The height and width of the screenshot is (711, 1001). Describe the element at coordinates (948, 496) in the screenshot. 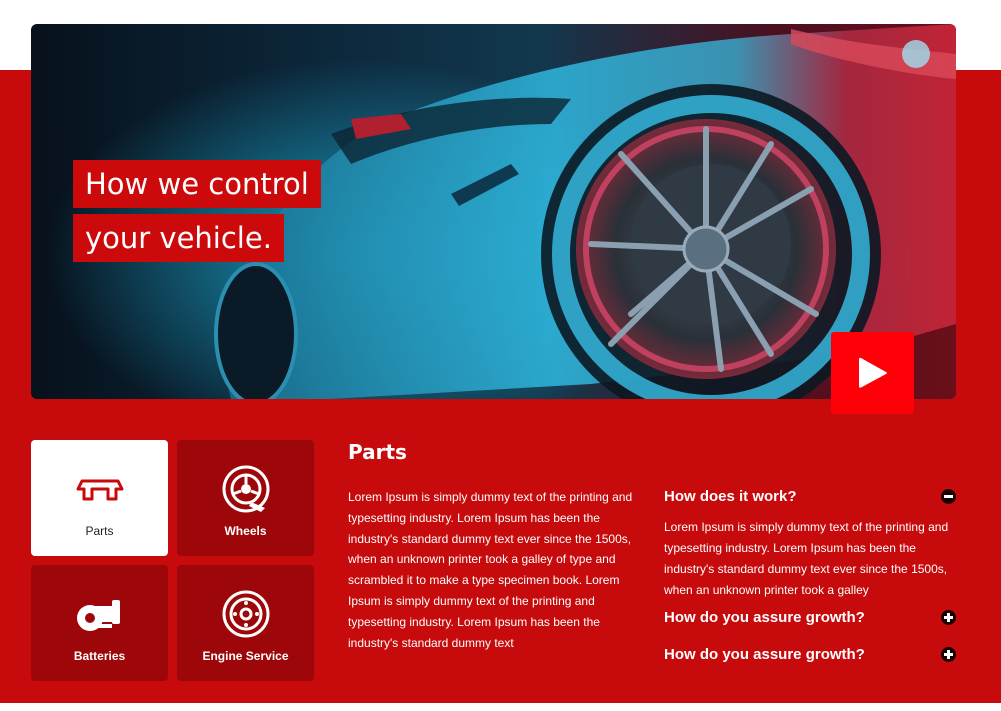

I see `minus-circle-icon` at that location.